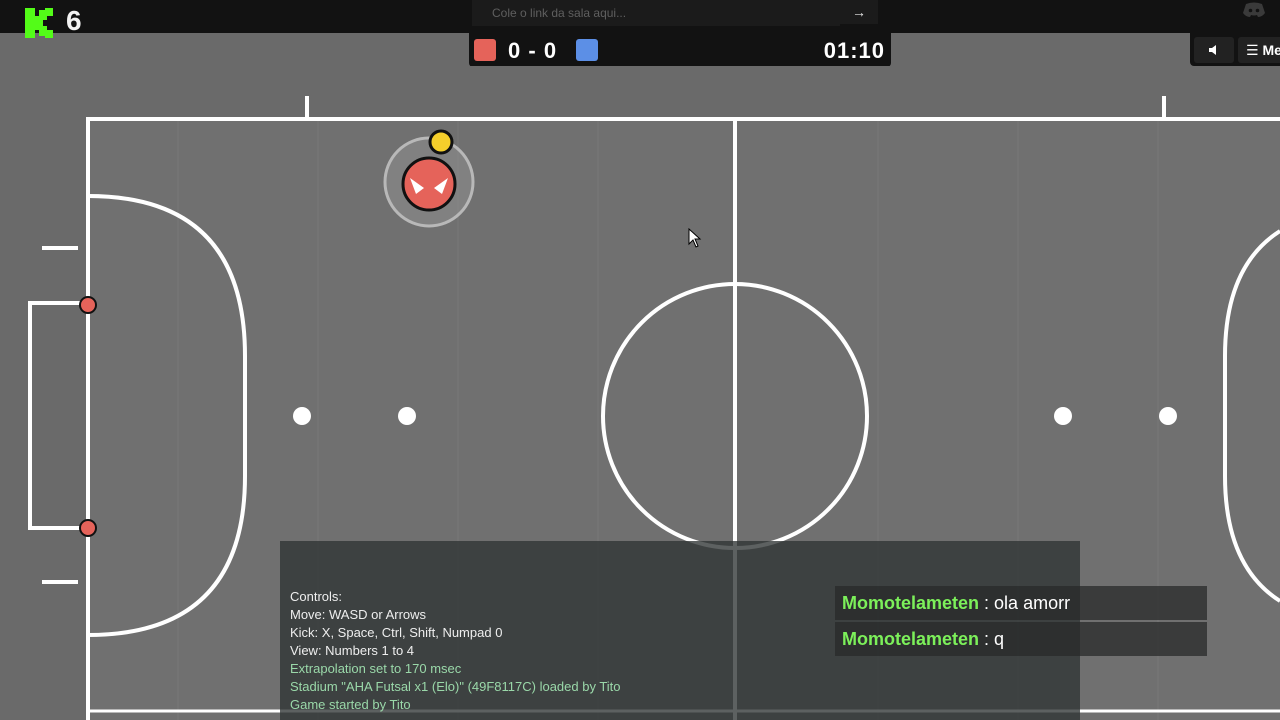 This screenshot has width=1280, height=720. Describe the element at coordinates (316, 596) in the screenshot. I see `console-line: Controls:` at that location.